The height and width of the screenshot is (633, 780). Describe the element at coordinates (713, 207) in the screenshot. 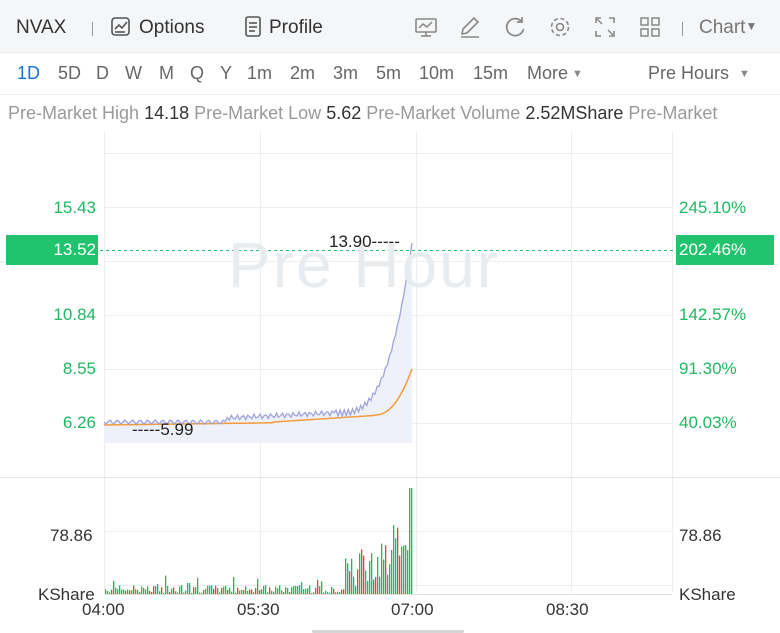

I see `percent-axis-label: 245.10%` at that location.